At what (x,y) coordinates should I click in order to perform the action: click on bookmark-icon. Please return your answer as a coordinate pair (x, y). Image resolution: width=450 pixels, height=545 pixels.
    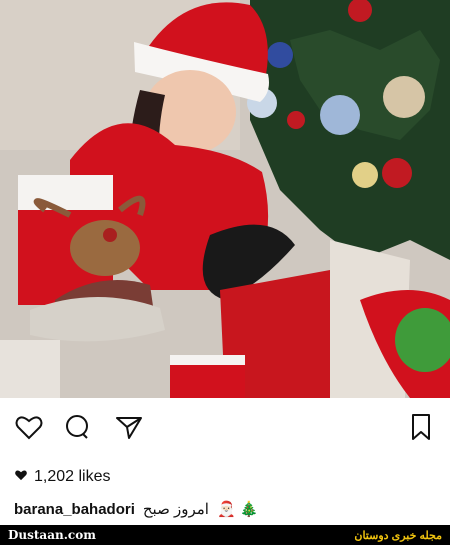
    Looking at the image, I should click on (421, 427).